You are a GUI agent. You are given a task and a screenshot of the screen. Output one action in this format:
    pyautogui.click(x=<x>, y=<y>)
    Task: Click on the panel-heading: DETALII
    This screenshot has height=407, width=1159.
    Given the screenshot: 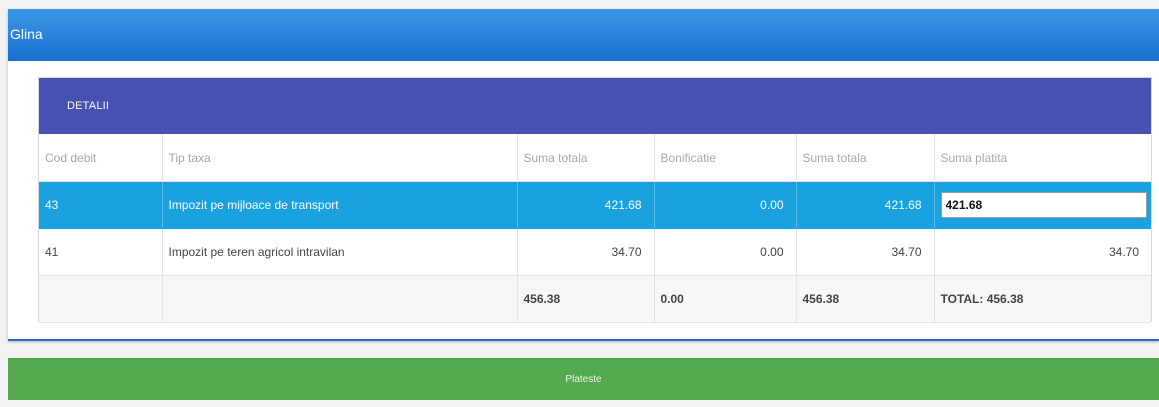 What is the action you would take?
    pyautogui.click(x=595, y=106)
    